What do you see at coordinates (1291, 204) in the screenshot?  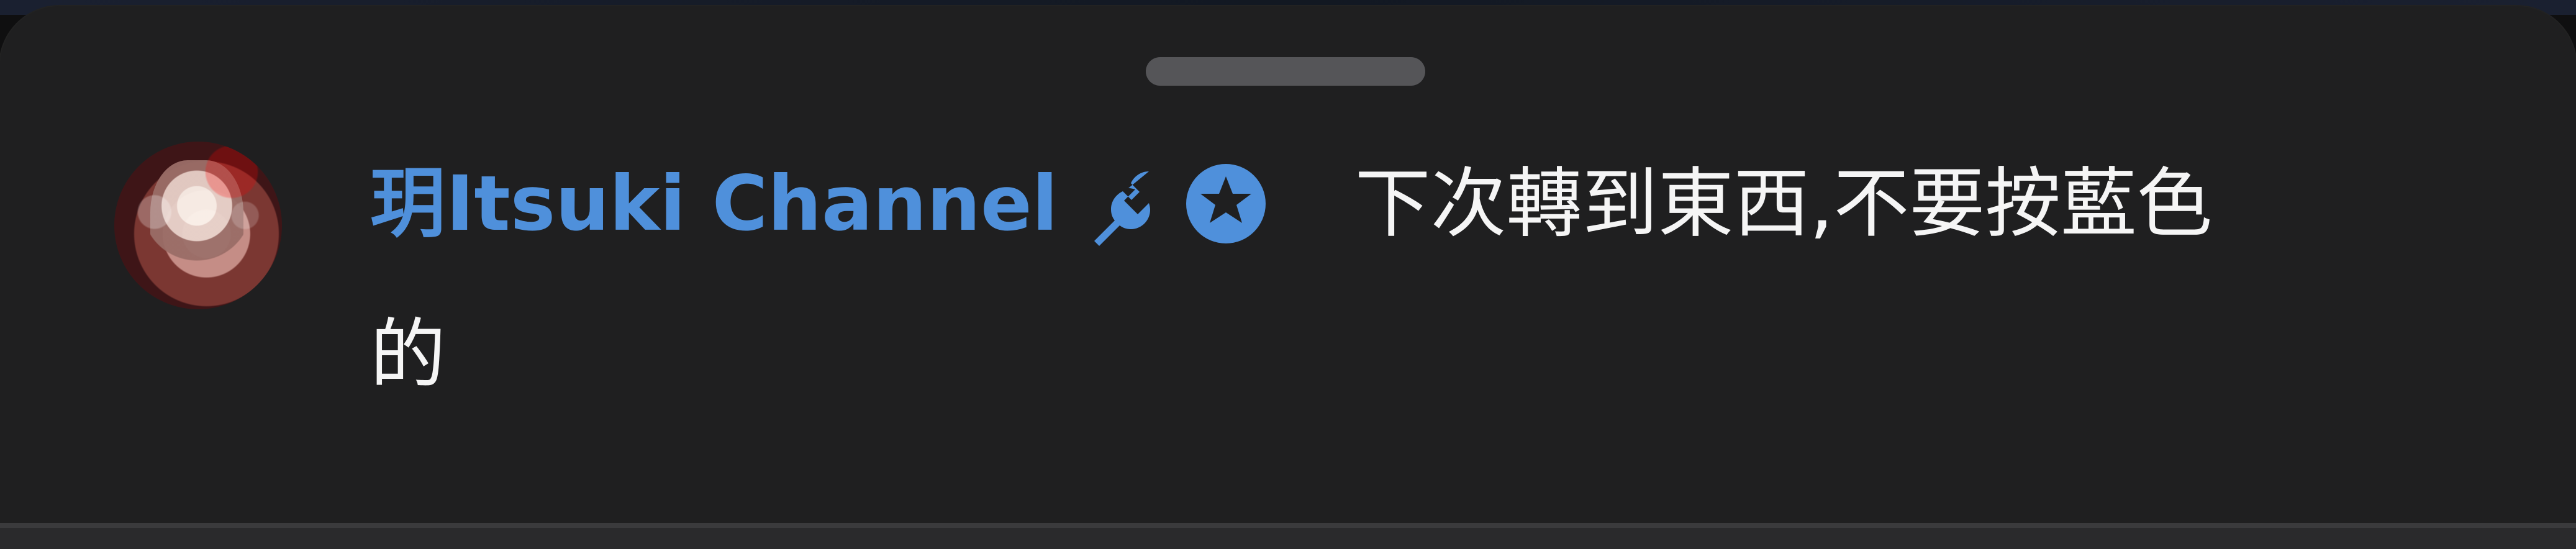 I see `comment-header-line: 玥Itsuki Channel 下次轉到東西,不要按藍色` at bounding box center [1291, 204].